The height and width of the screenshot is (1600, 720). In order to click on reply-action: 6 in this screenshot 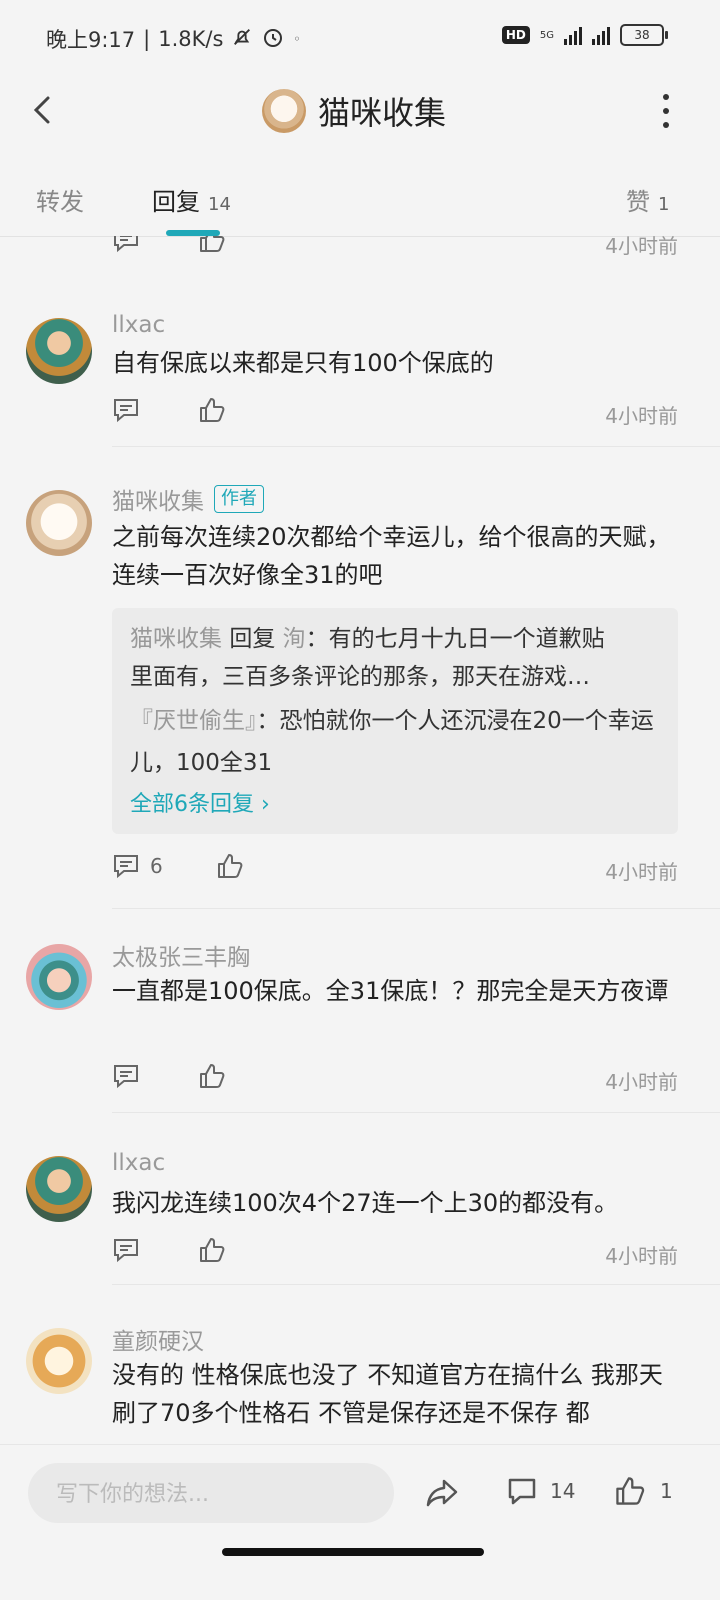, I will do `click(137, 866)`.